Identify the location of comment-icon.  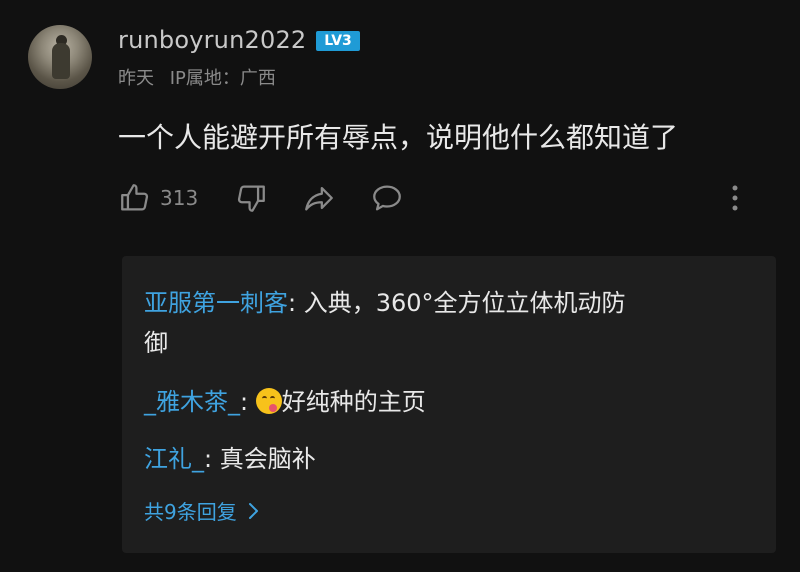
(387, 198).